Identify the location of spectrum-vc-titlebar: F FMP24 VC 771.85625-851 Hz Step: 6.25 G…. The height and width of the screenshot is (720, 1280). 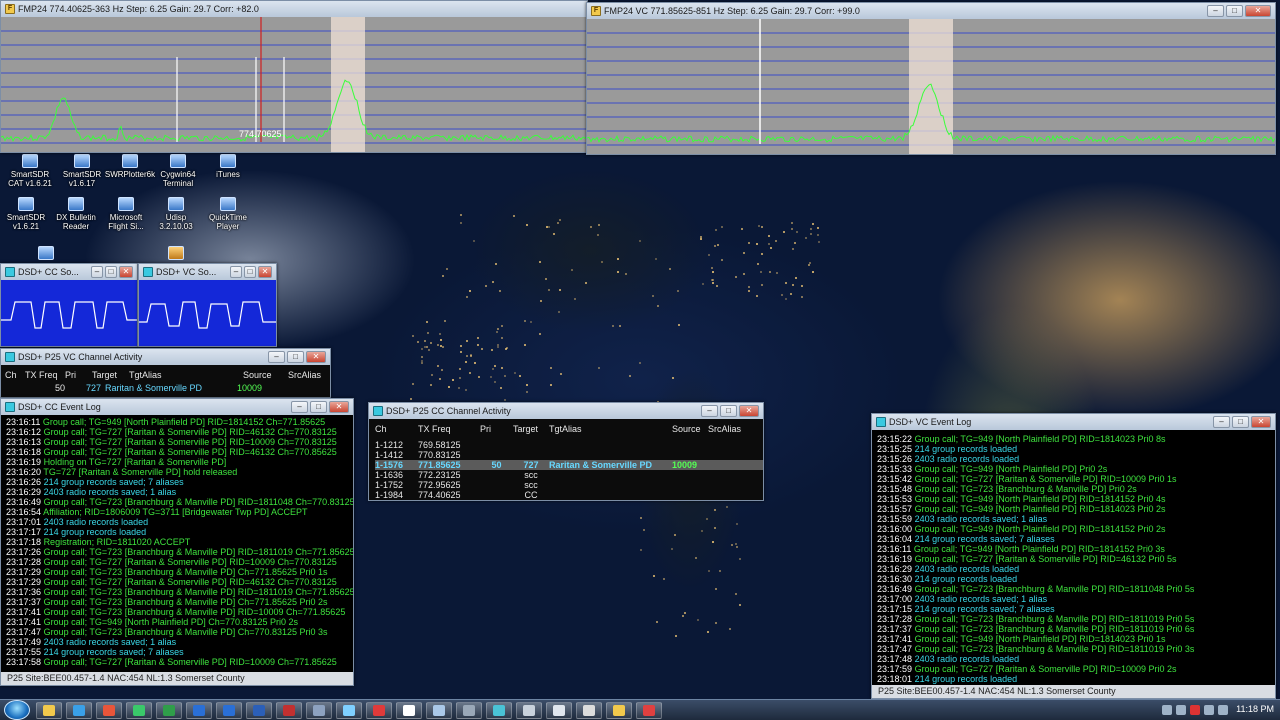
(931, 11).